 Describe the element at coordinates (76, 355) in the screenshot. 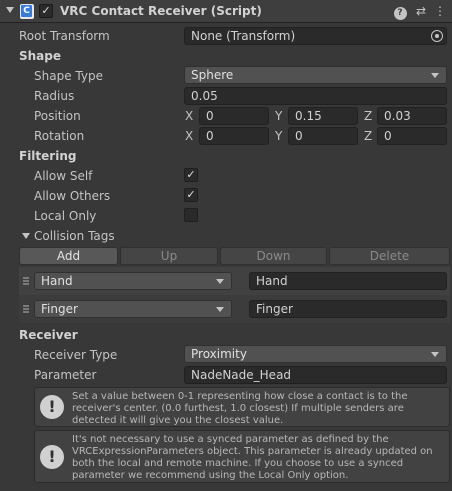

I see `receiver-type-label: Receiver Type` at that location.